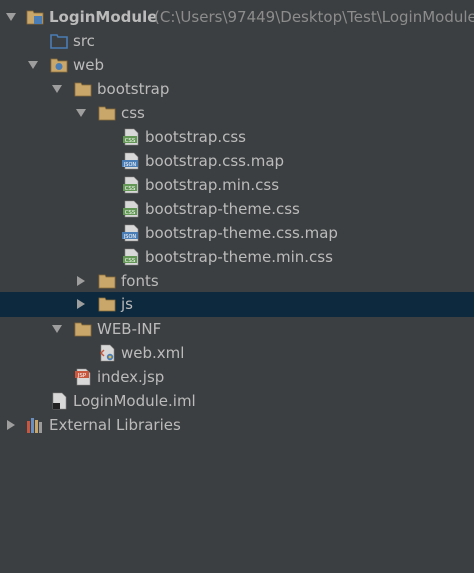 This screenshot has width=474, height=573. What do you see at coordinates (237, 113) in the screenshot?
I see `tree-node-css: css` at bounding box center [237, 113].